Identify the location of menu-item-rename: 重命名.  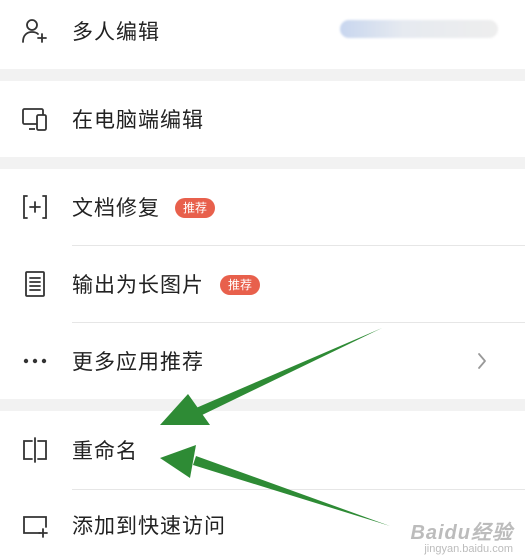
(262, 450).